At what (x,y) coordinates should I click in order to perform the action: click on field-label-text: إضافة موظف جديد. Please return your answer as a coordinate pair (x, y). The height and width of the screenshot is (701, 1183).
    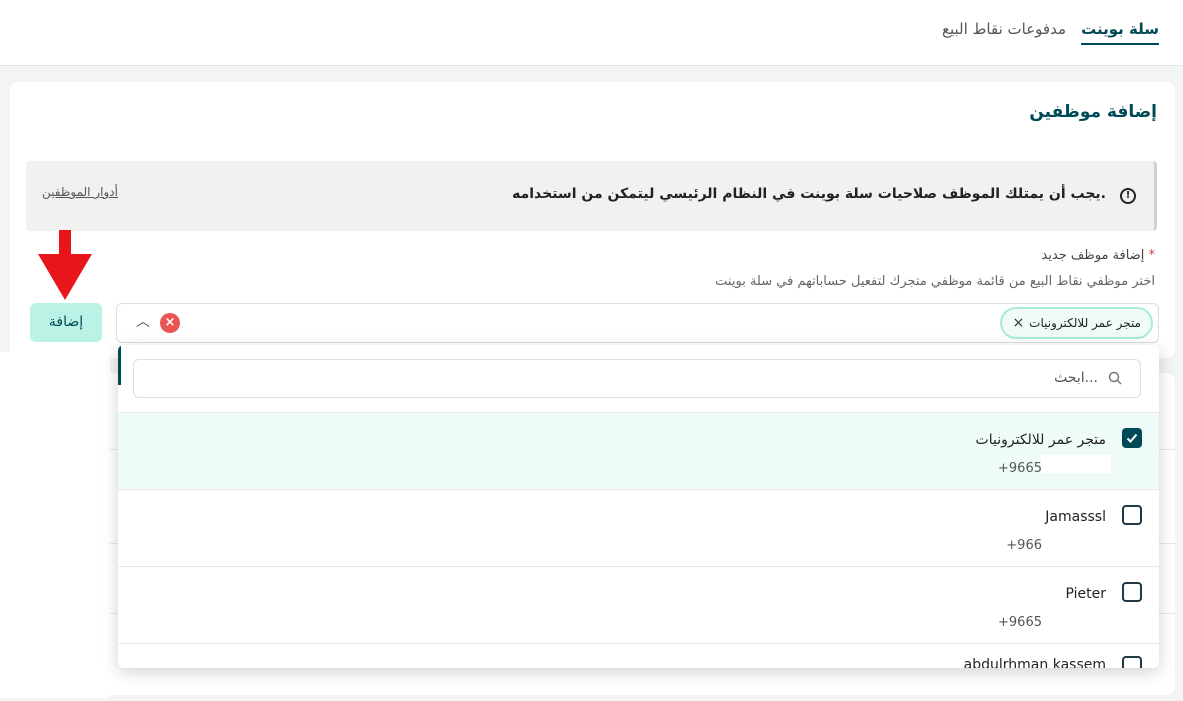
    Looking at the image, I should click on (1093, 255).